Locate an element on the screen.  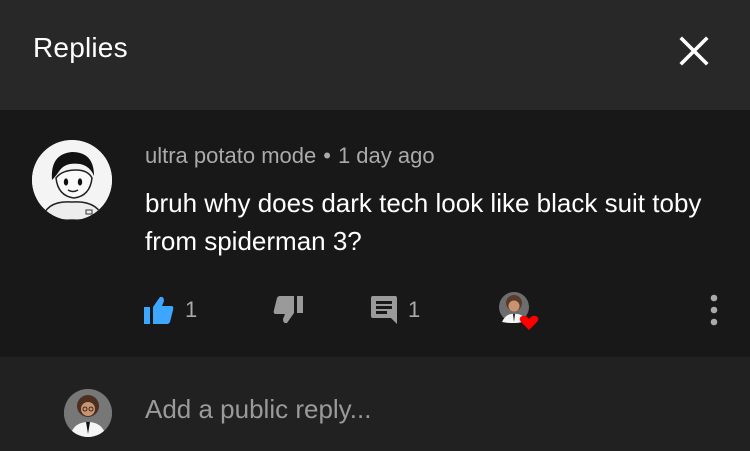
reply-button: 1 is located at coordinates (395, 310).